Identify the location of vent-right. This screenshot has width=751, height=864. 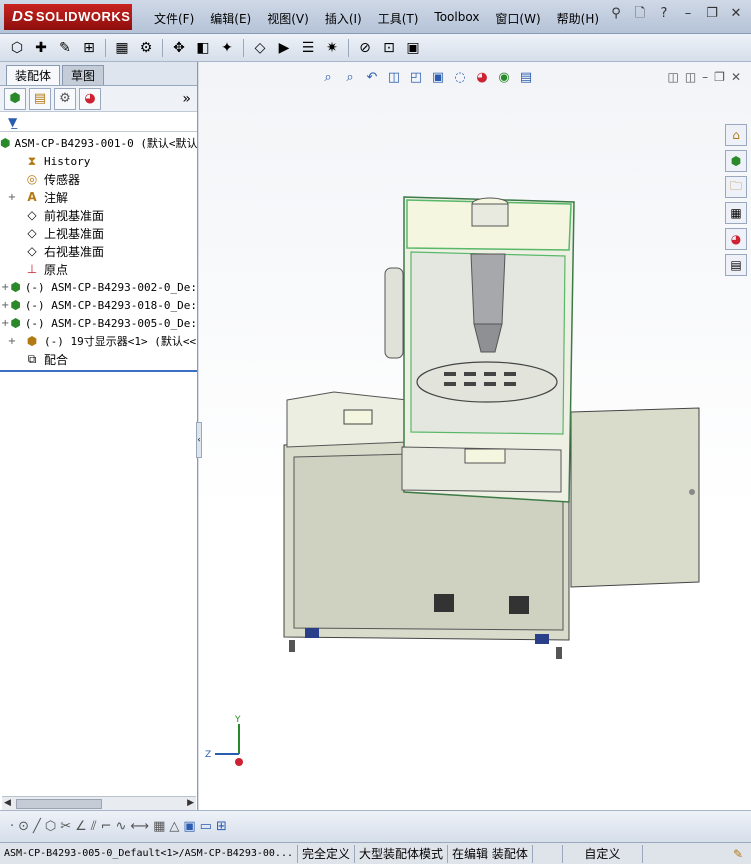
(519, 605).